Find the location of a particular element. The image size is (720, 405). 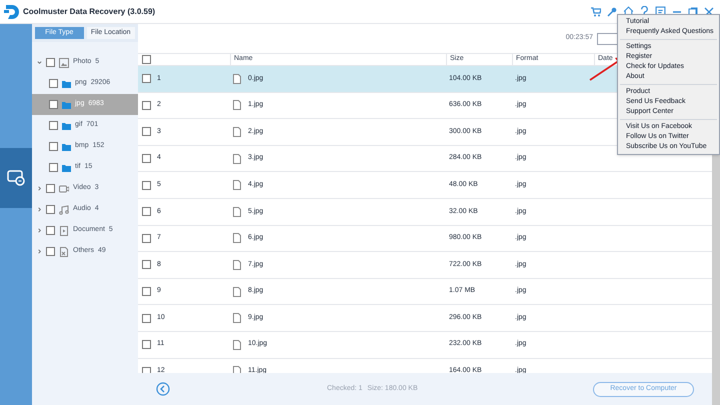

key-icon is located at coordinates (612, 11).